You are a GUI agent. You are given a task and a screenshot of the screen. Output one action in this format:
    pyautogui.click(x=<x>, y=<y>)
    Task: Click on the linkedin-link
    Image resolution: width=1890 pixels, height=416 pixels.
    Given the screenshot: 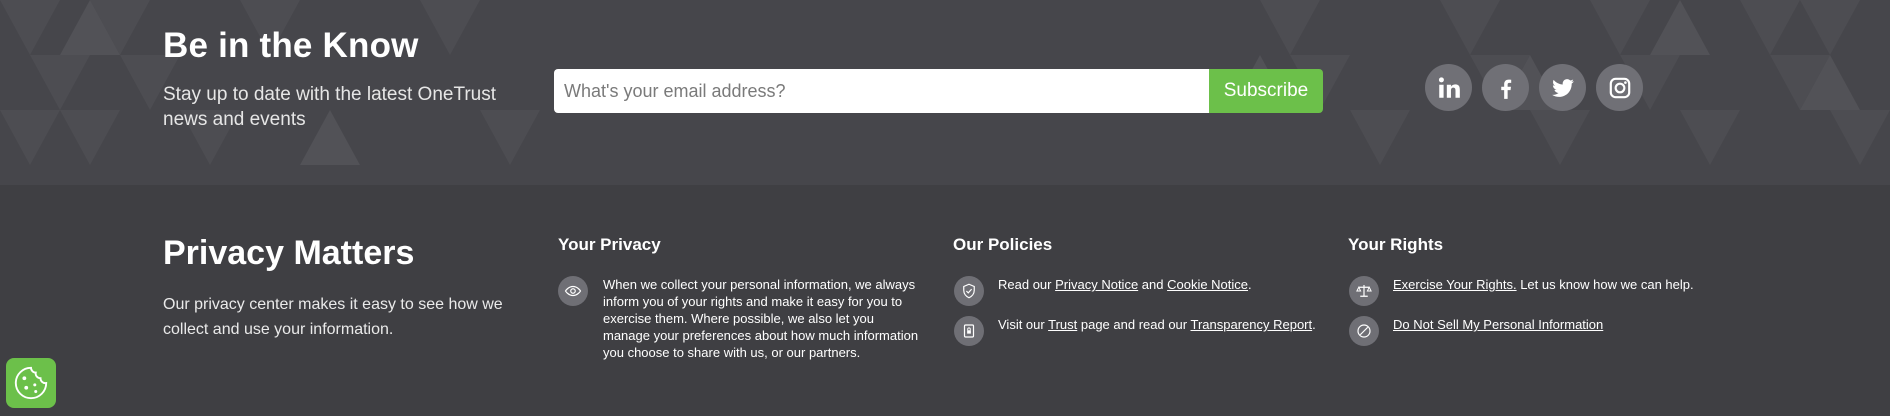 What is the action you would take?
    pyautogui.click(x=1448, y=87)
    